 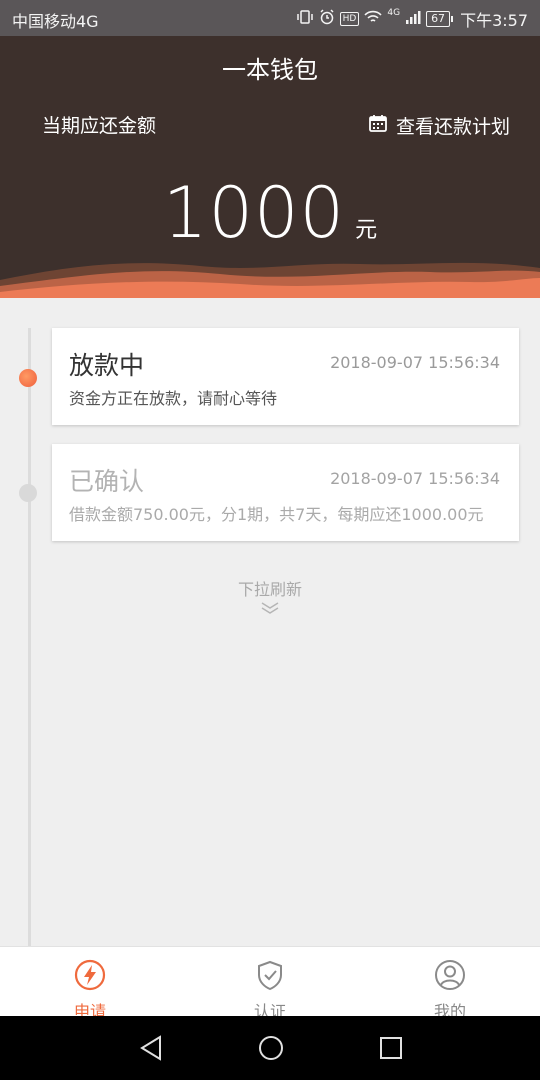 I want to click on vibrate-icon, so click(x=305, y=19).